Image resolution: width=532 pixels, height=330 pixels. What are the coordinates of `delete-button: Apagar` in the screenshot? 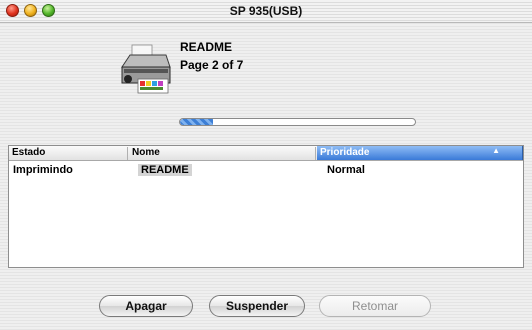 It's located at (146, 306).